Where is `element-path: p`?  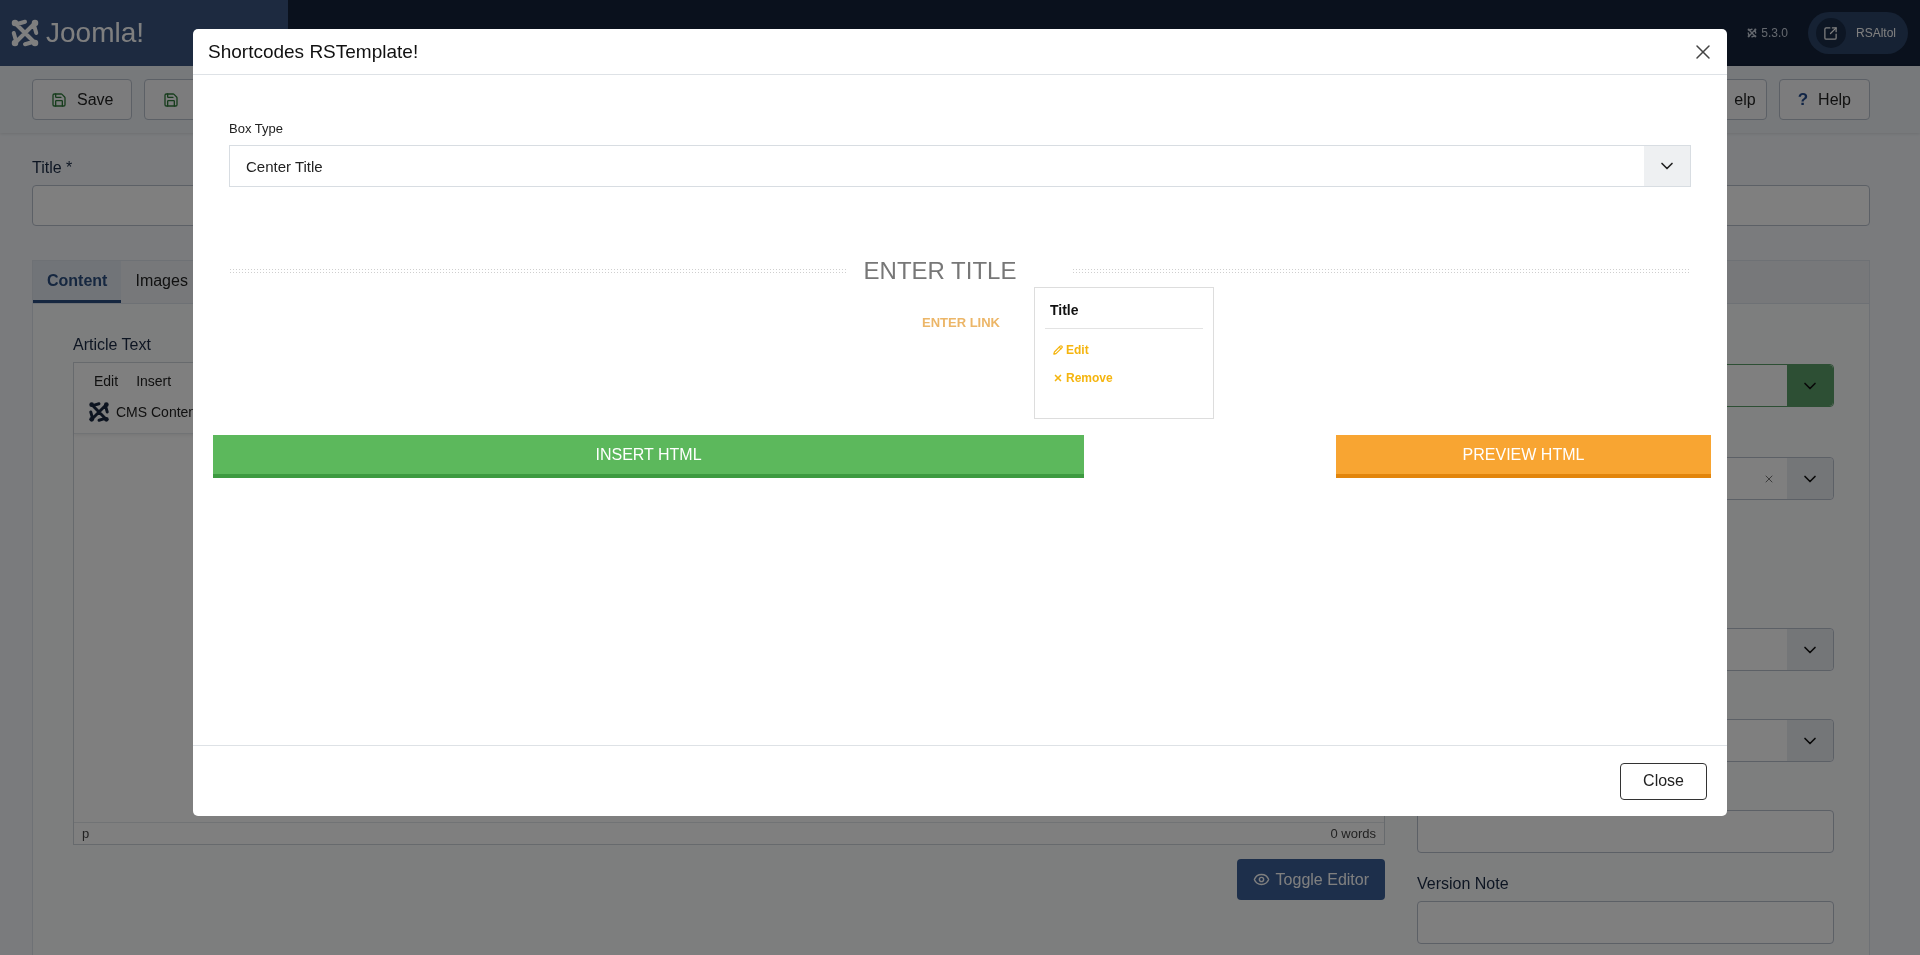
element-path: p is located at coordinates (86, 833).